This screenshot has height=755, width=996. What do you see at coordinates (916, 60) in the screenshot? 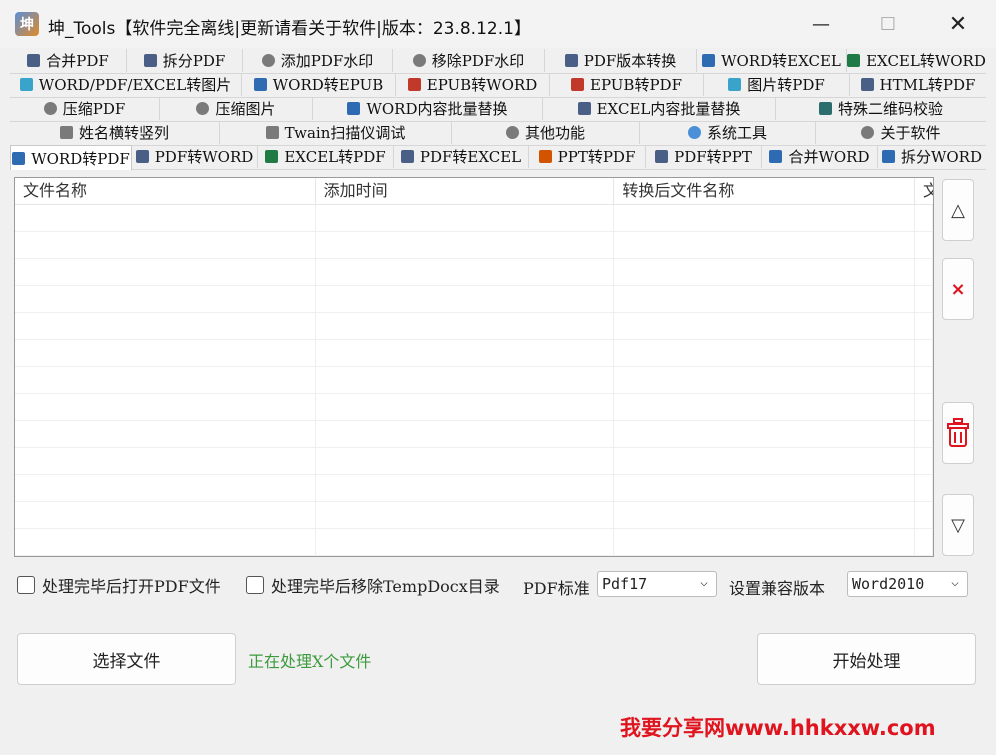
I see `tab-excel-to-word: EXCEL转WORD` at bounding box center [916, 60].